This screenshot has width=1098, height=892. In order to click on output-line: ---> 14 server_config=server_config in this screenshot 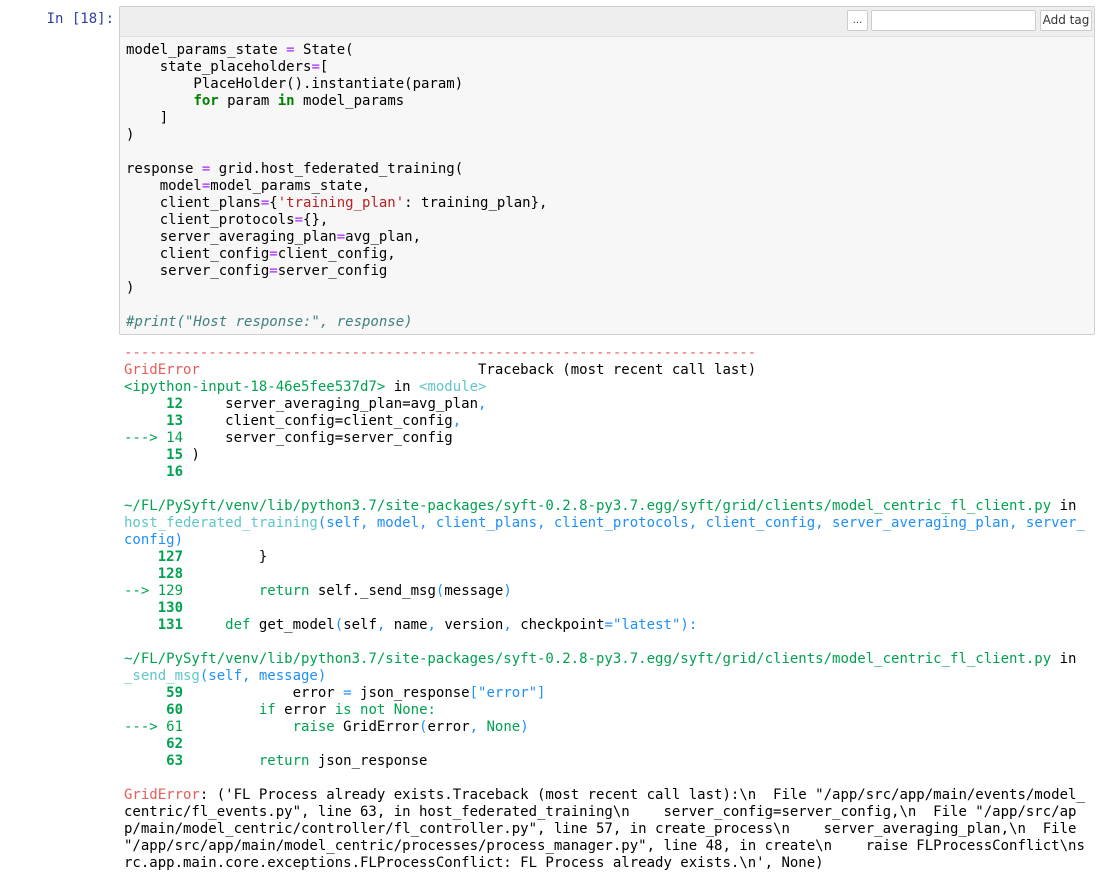, I will do `click(604, 438)`.